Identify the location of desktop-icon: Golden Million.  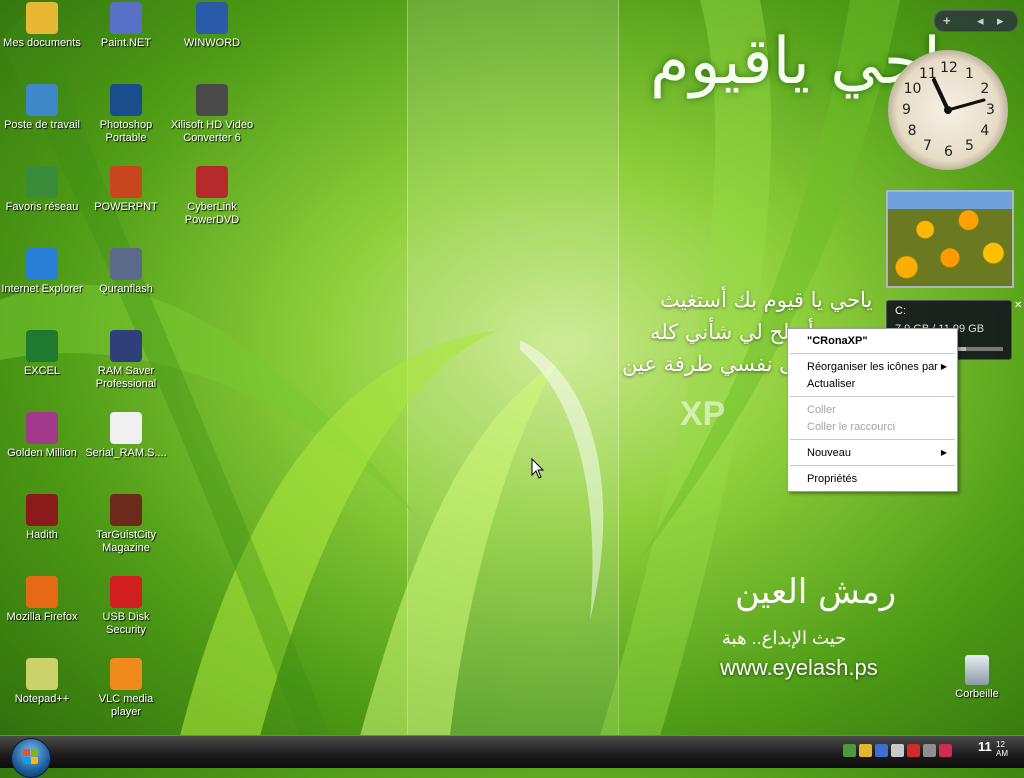
(42, 436).